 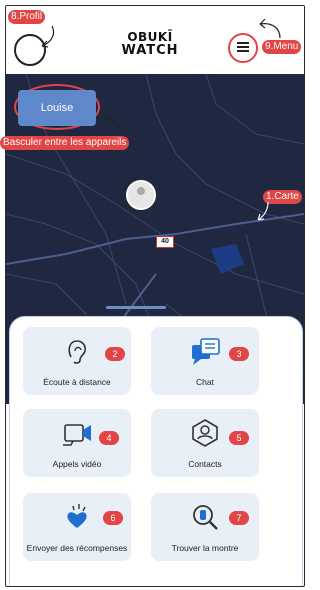 I want to click on tile-label: Envoyer des récompenses, so click(x=77, y=548).